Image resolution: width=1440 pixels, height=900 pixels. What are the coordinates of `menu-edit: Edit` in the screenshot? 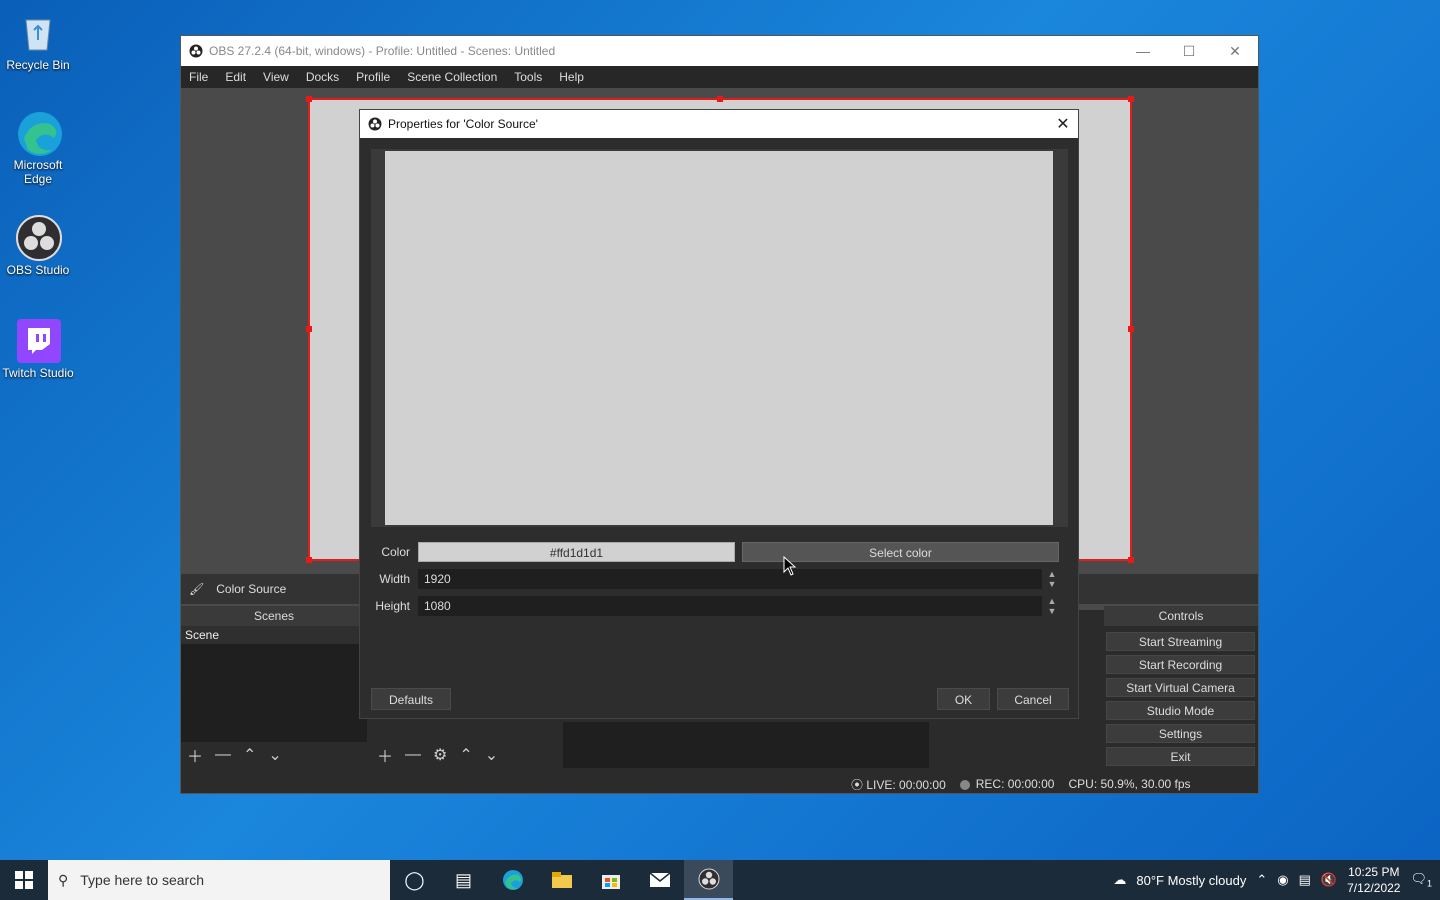 It's located at (235, 77).